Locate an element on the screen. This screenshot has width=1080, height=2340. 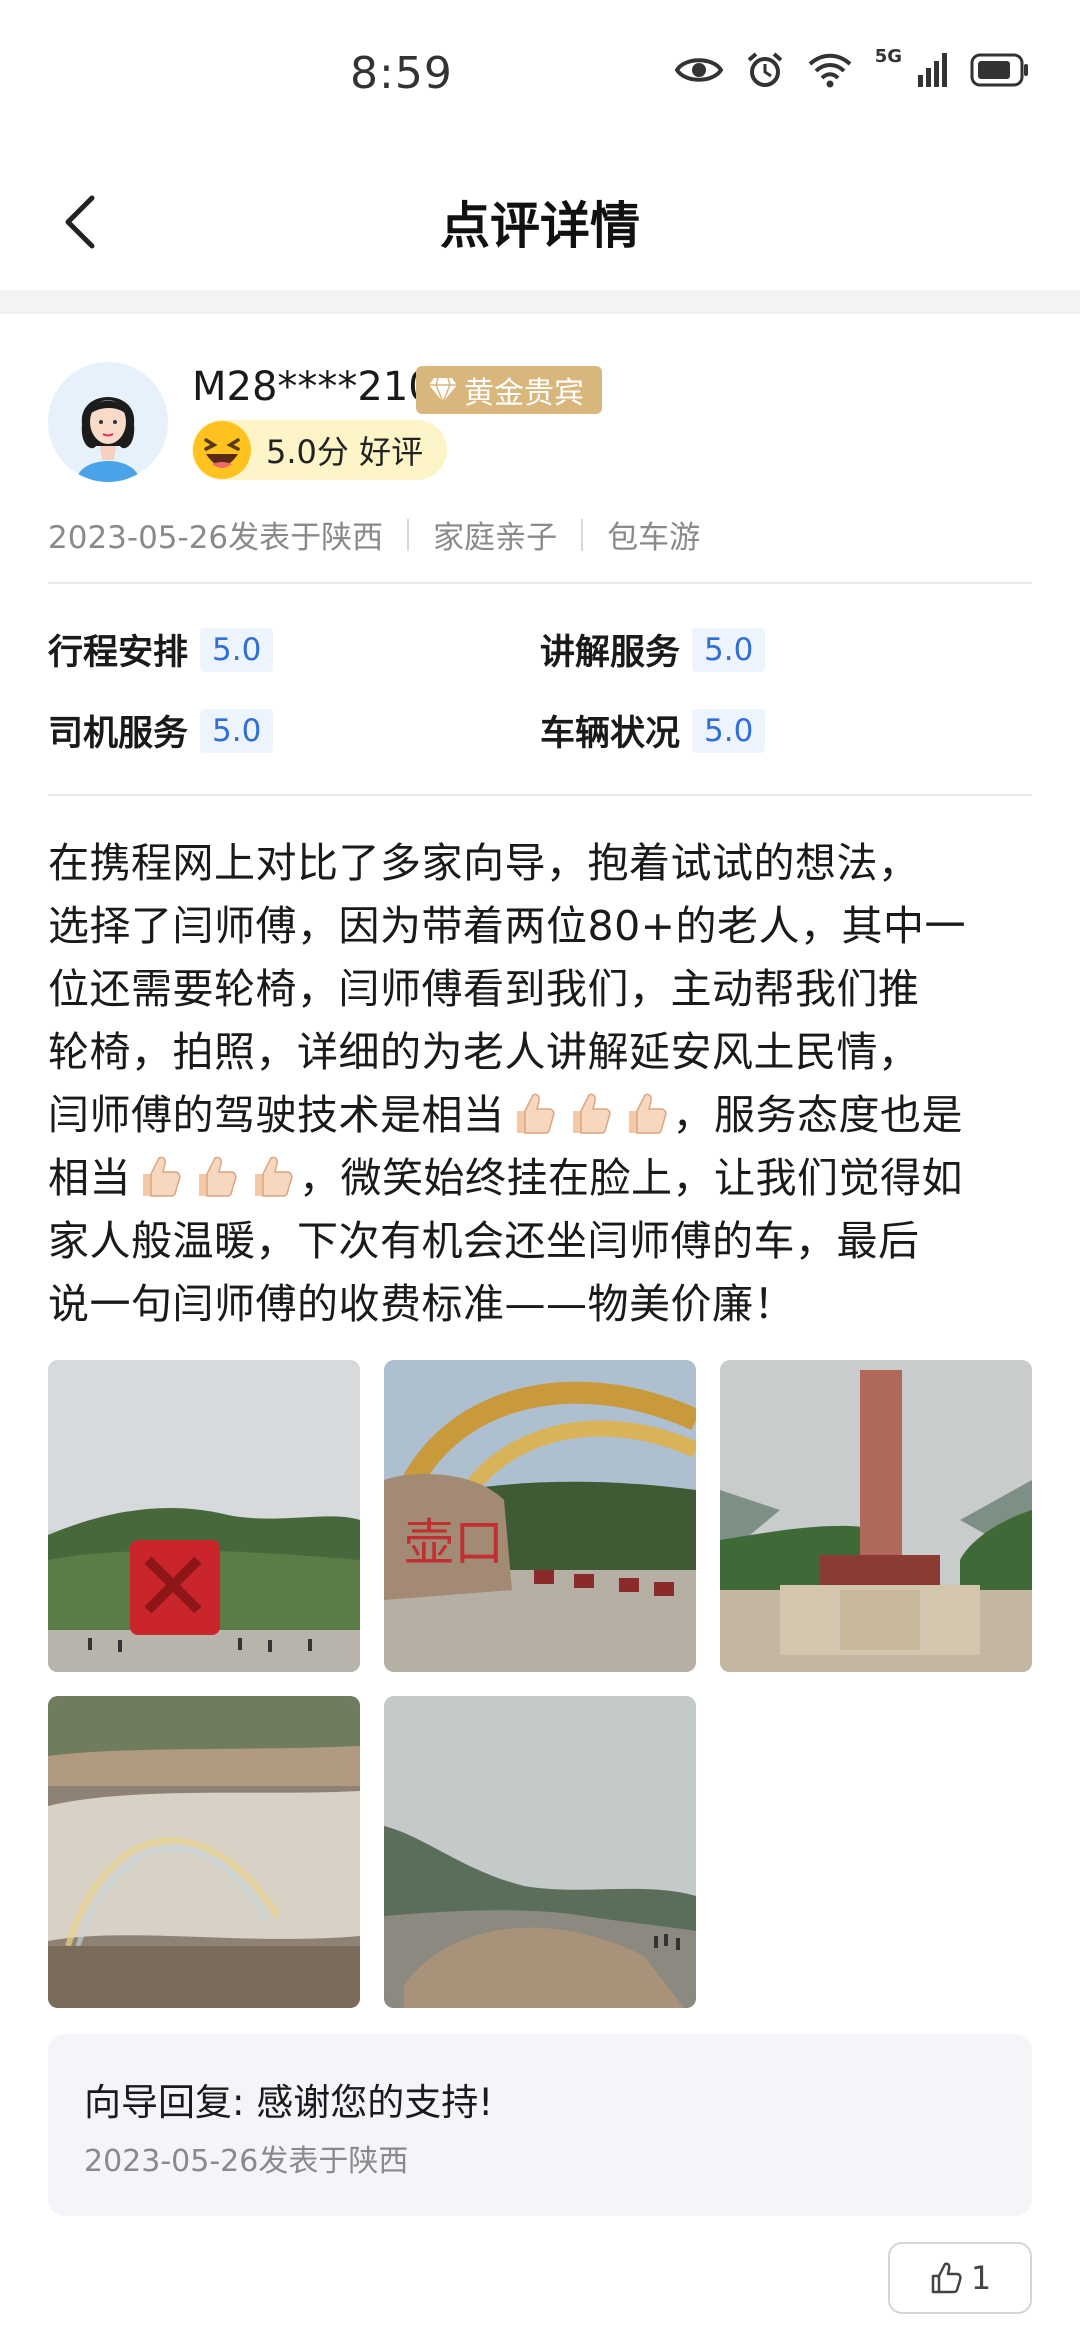
diamond-icon is located at coordinates (443, 390).